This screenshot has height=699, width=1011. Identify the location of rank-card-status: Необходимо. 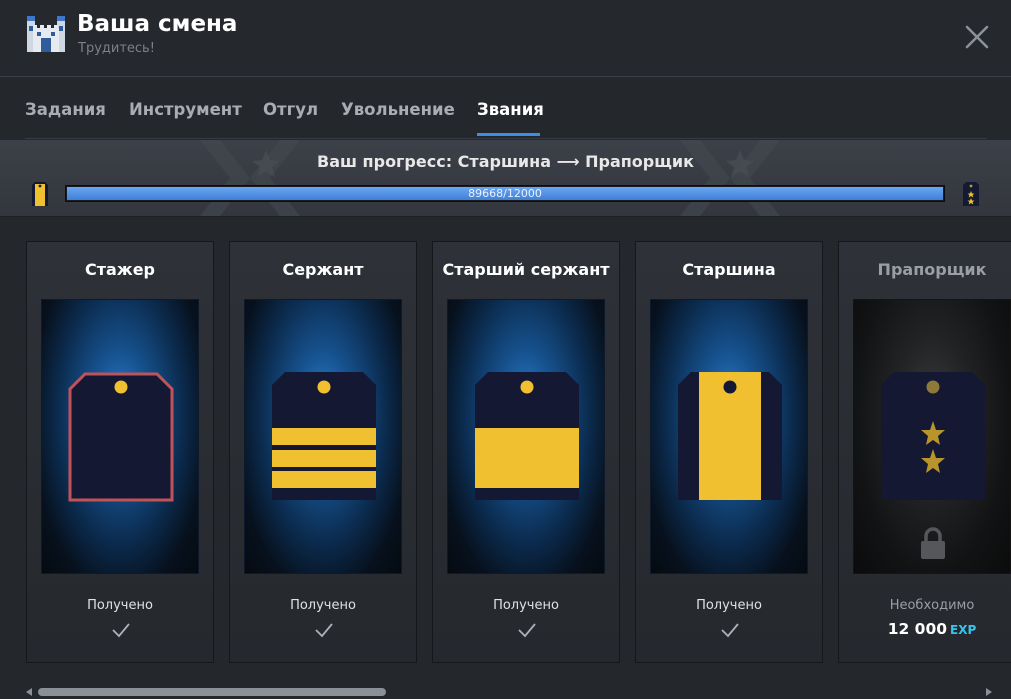
(932, 605).